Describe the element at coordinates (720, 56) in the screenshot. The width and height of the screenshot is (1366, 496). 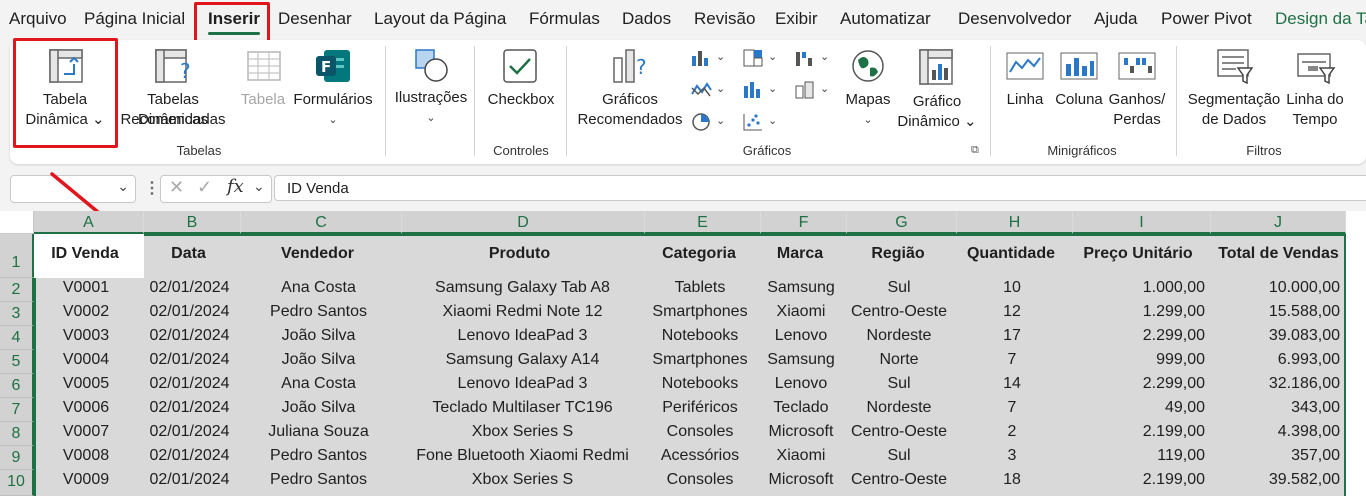
I see `column-chart-chevron-down-icon: ⌄` at that location.